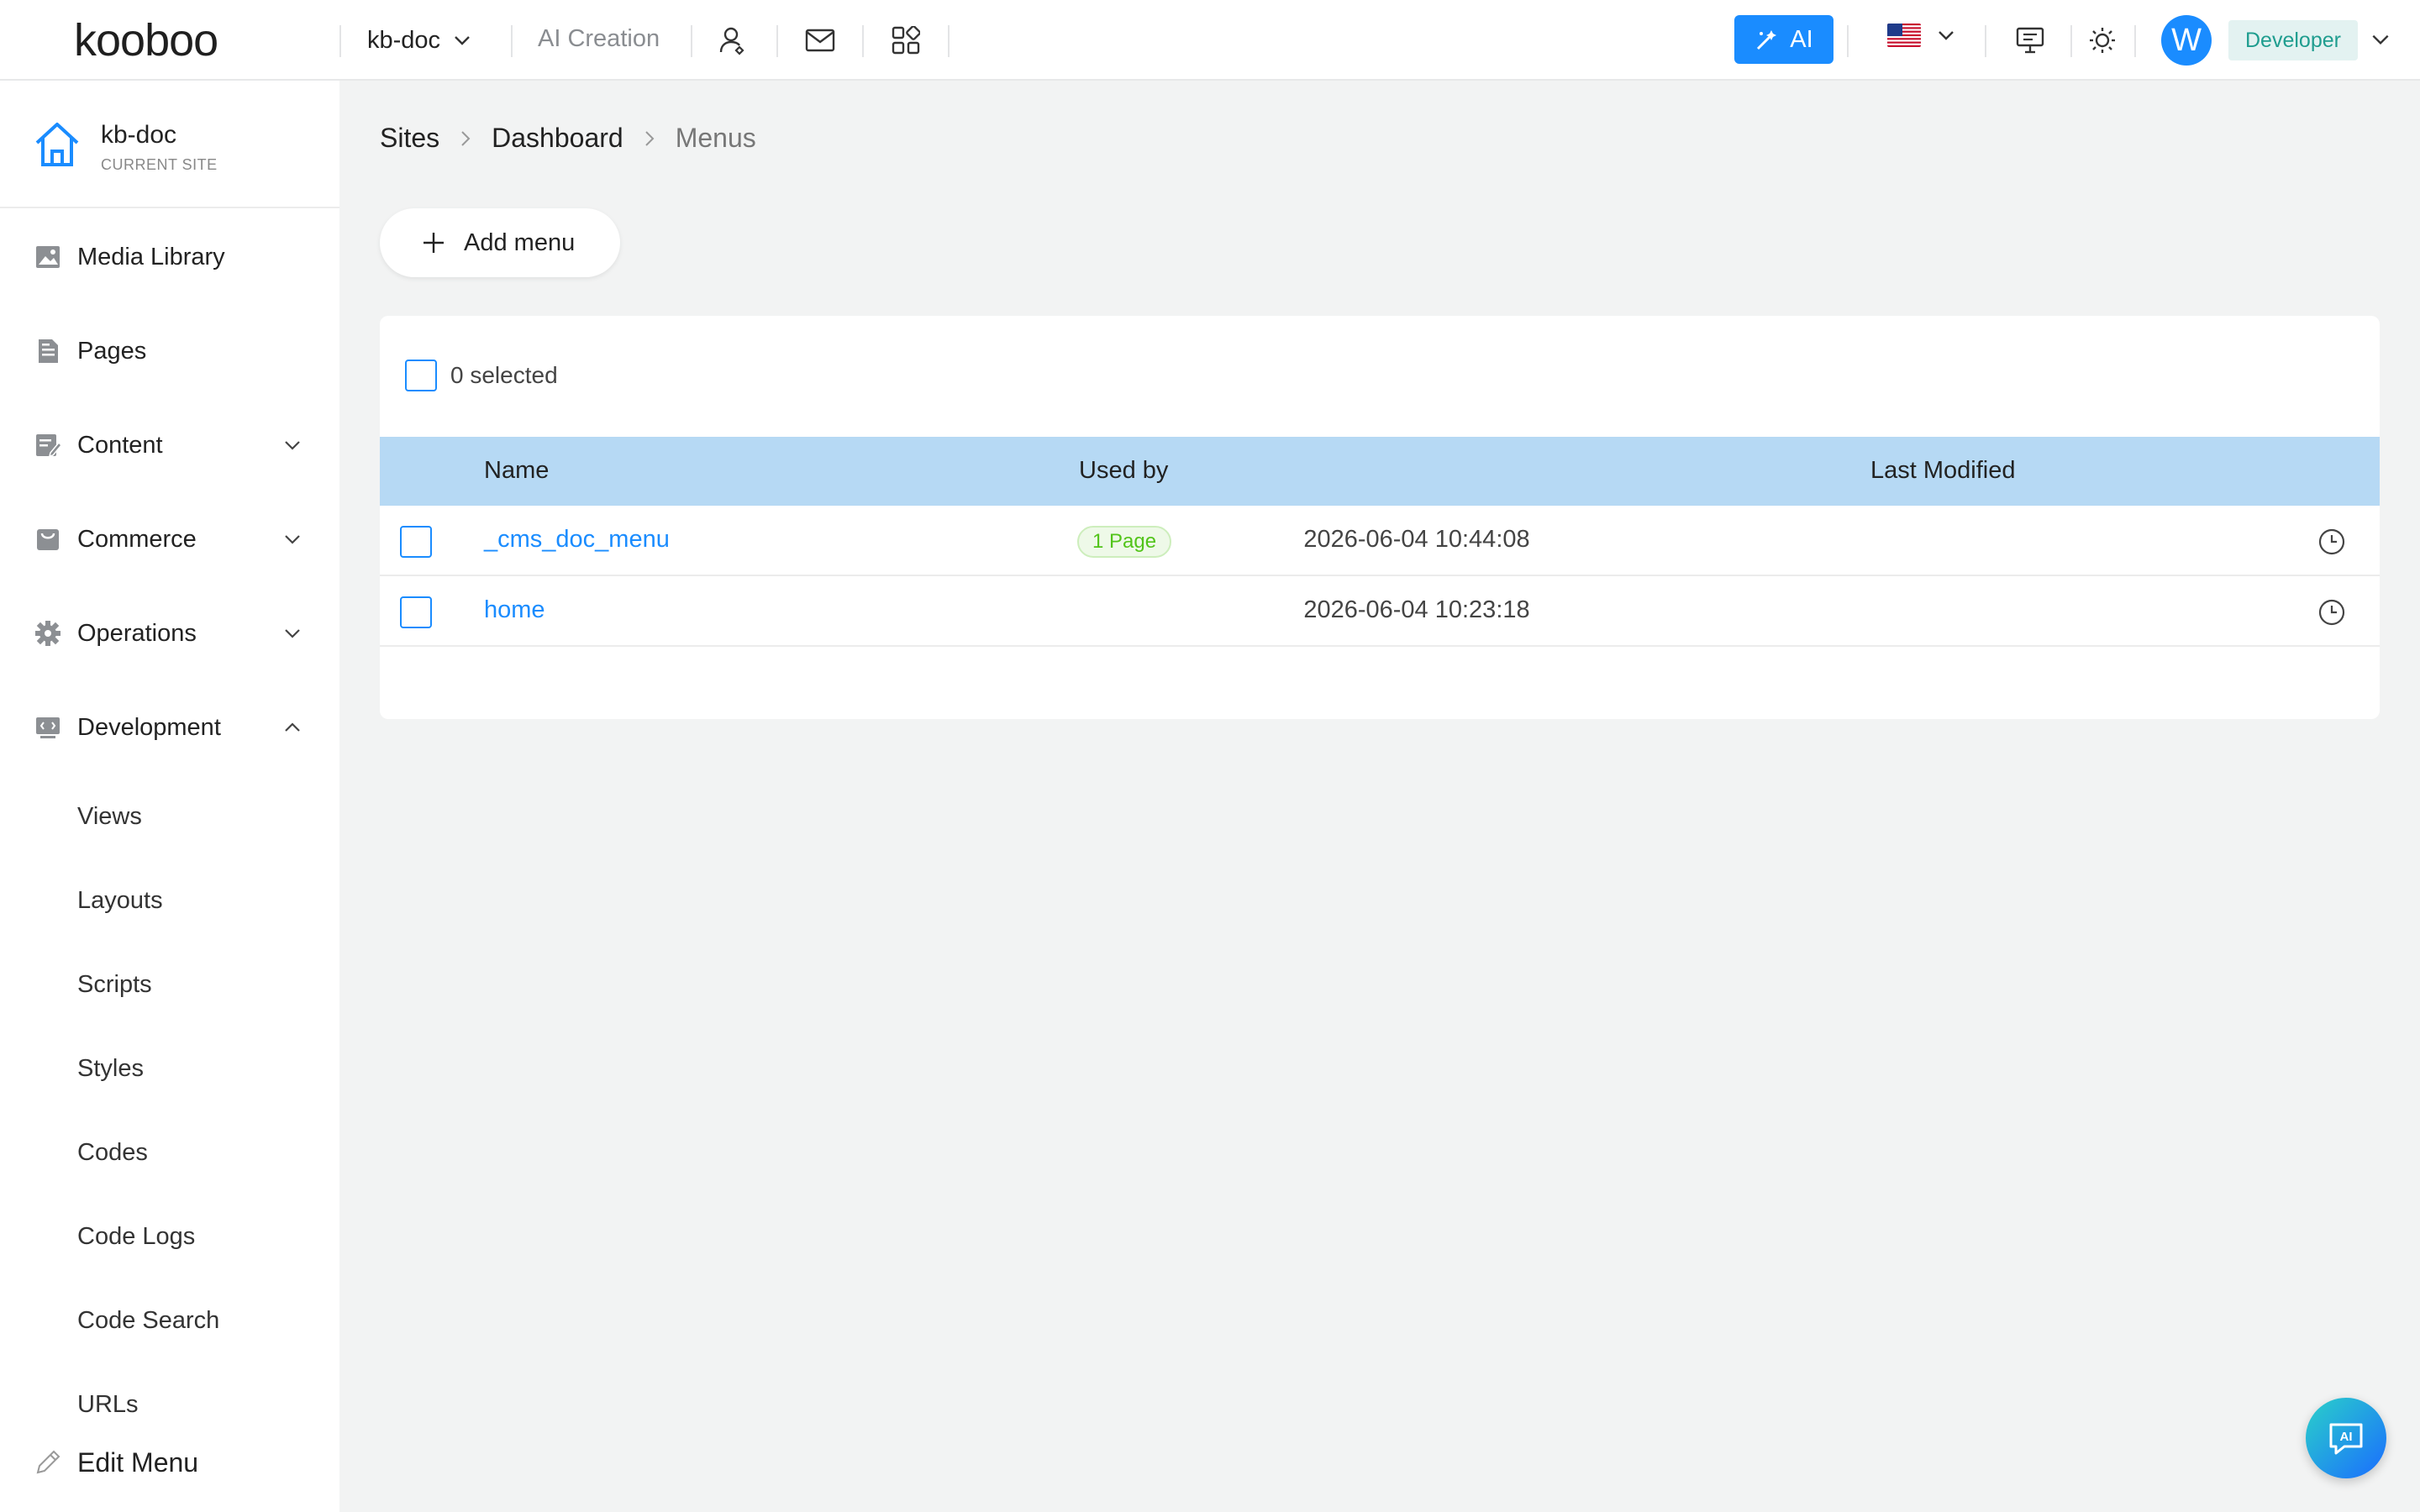  I want to click on language-switcher, so click(1922, 35).